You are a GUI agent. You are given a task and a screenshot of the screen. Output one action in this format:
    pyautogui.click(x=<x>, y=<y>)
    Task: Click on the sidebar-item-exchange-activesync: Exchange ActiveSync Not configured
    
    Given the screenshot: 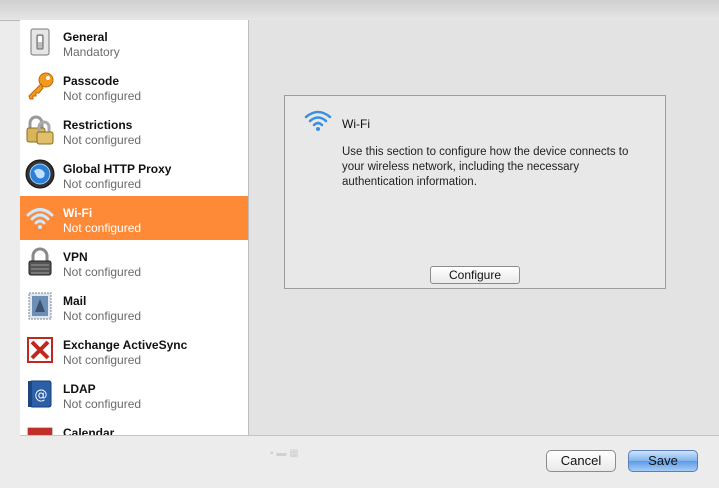 What is the action you would take?
    pyautogui.click(x=134, y=350)
    